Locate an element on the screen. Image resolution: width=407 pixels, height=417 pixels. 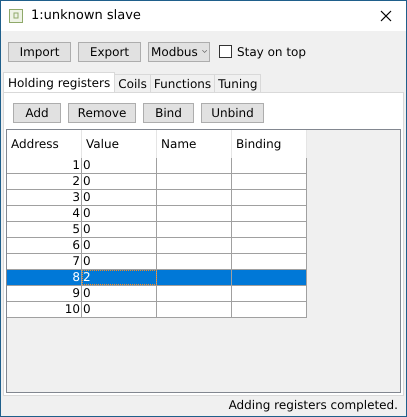
table-row: 5 0 is located at coordinates (157, 230).